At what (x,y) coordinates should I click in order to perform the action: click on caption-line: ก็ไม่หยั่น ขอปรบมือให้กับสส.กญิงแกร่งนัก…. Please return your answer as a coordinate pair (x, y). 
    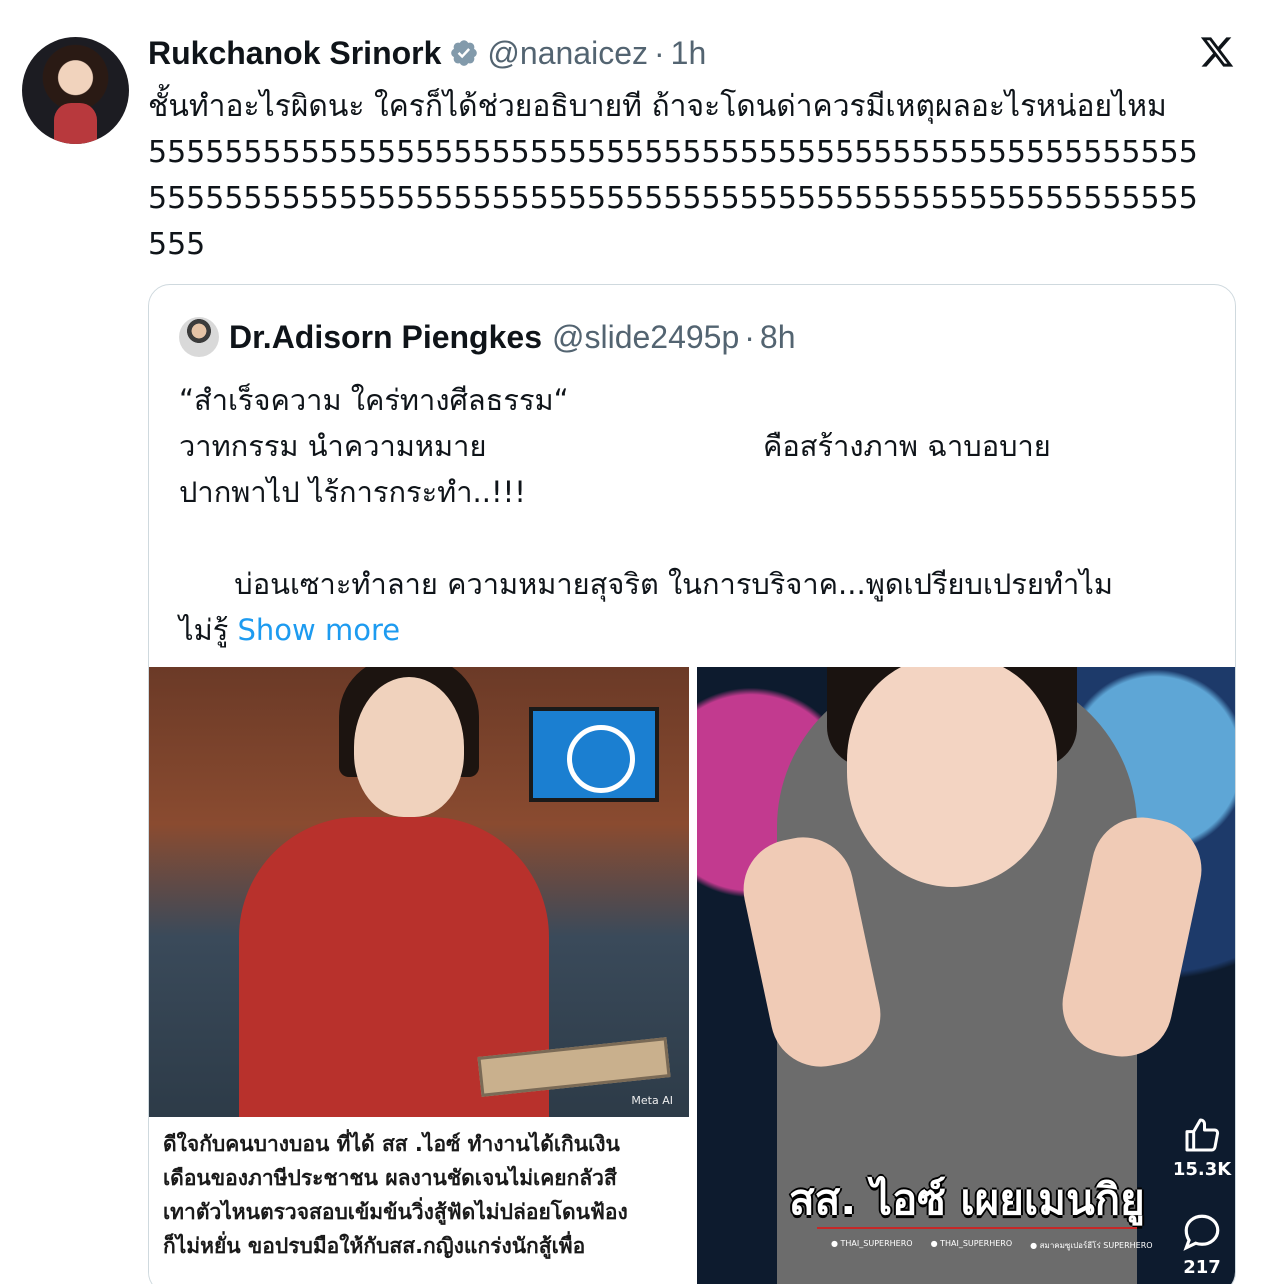
    Looking at the image, I should click on (374, 1246).